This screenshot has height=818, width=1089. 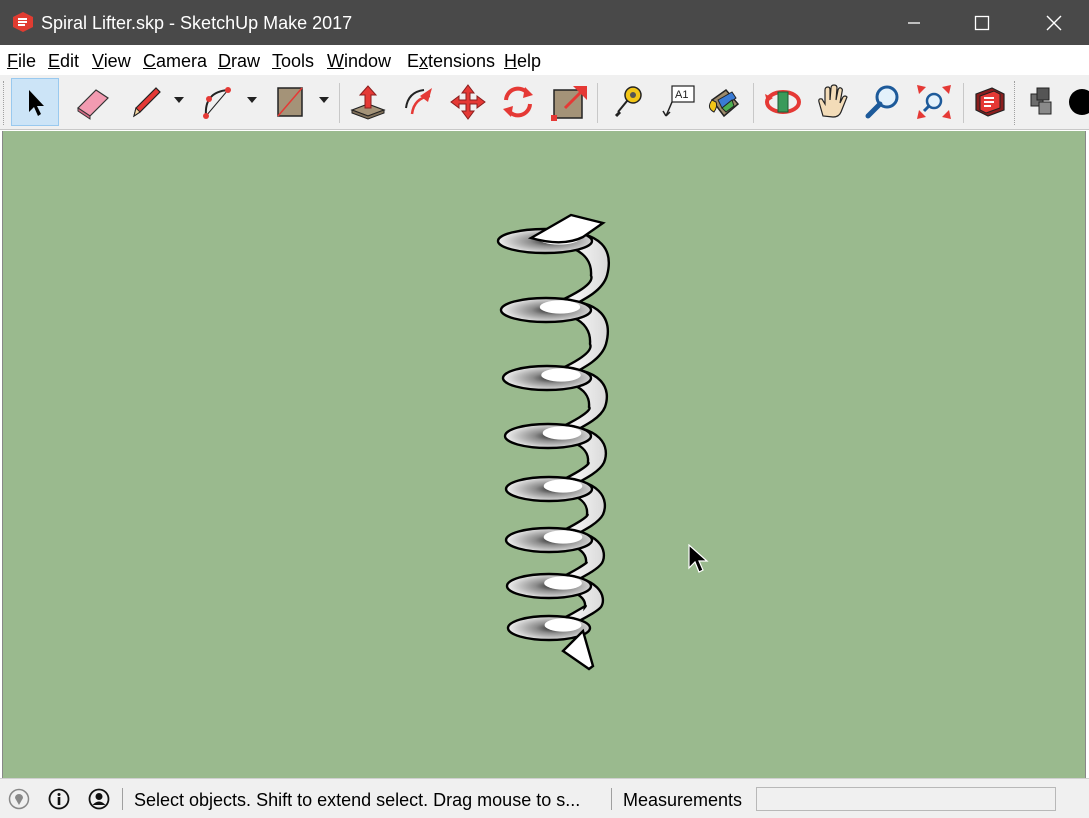 I want to click on title-bar: Spiral Lifter.skp - SketchUp Make 2017, so click(x=544, y=22).